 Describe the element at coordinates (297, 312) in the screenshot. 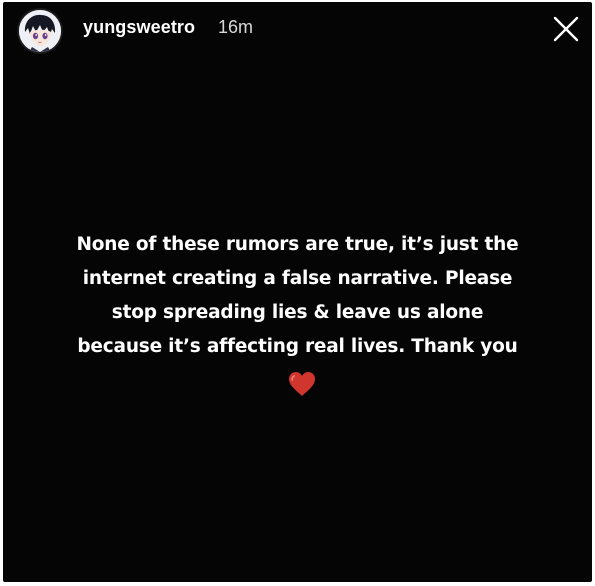

I see `message-line: stop spreading lies & leave us alone` at that location.